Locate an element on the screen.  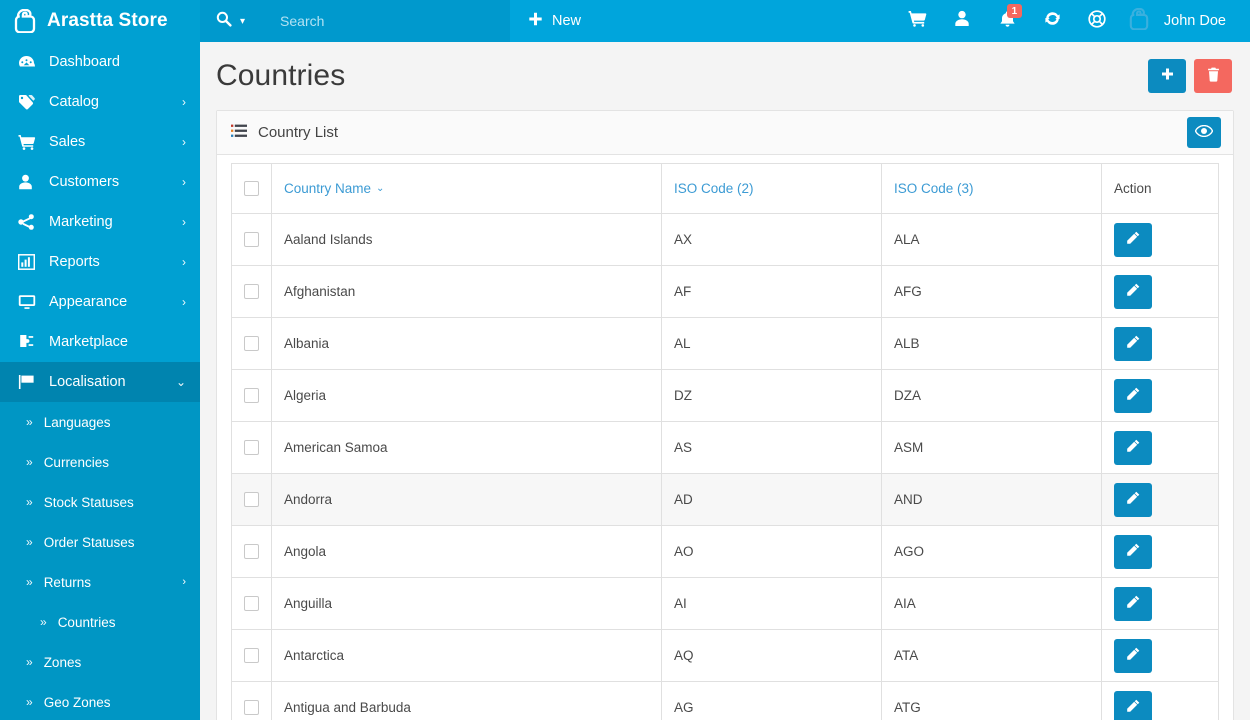
delete-button is located at coordinates (1213, 76).